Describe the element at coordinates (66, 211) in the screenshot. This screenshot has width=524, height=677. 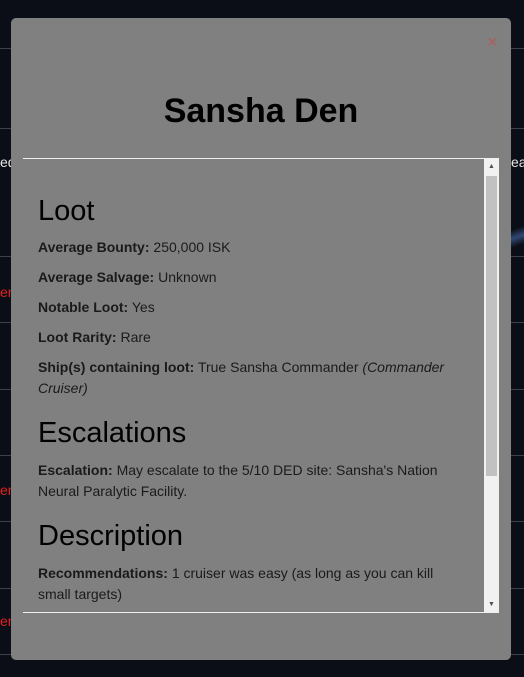
I see `loot-heading: Loot` at that location.